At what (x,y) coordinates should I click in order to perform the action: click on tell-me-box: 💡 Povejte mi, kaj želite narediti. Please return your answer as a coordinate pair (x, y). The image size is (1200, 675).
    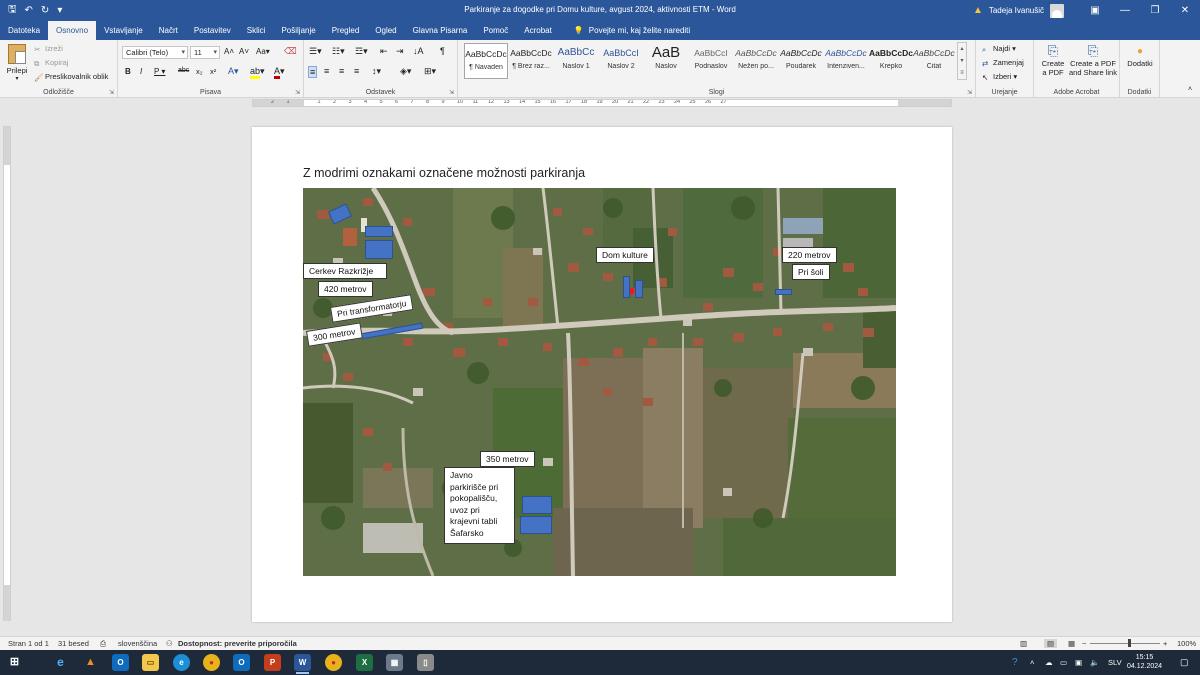
    Looking at the image, I should click on (632, 30).